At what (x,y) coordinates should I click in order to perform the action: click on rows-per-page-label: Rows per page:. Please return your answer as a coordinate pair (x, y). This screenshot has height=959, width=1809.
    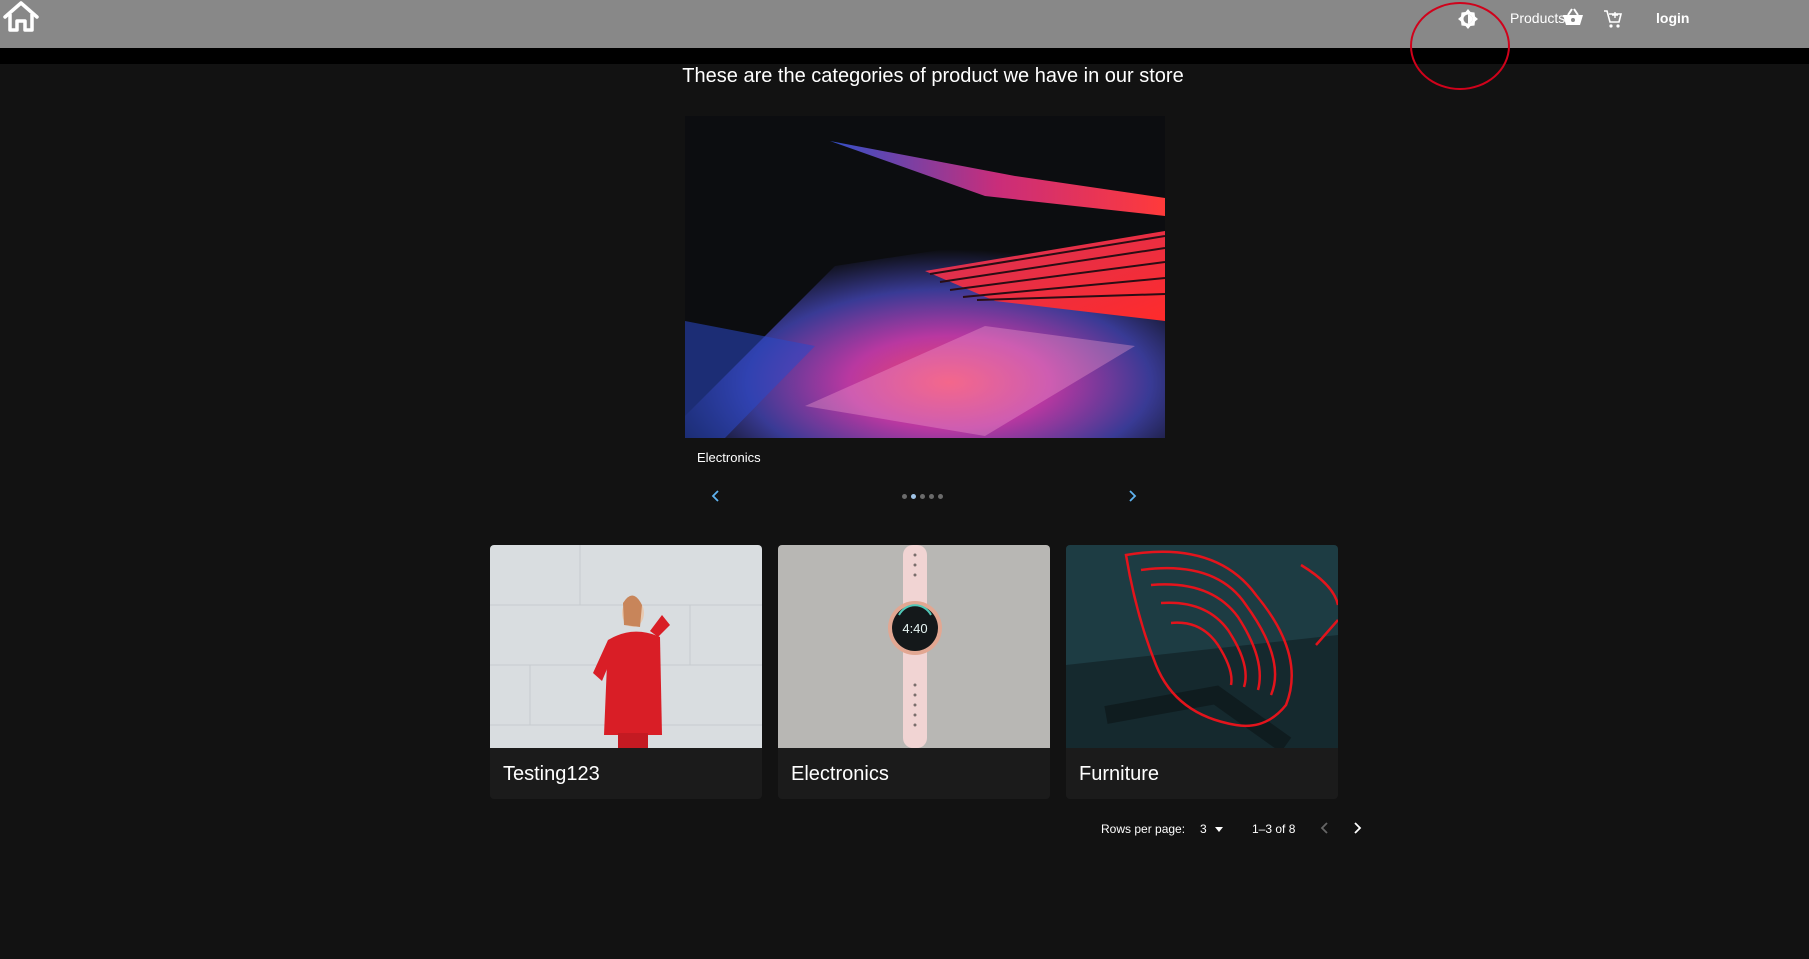
    Looking at the image, I should click on (1143, 829).